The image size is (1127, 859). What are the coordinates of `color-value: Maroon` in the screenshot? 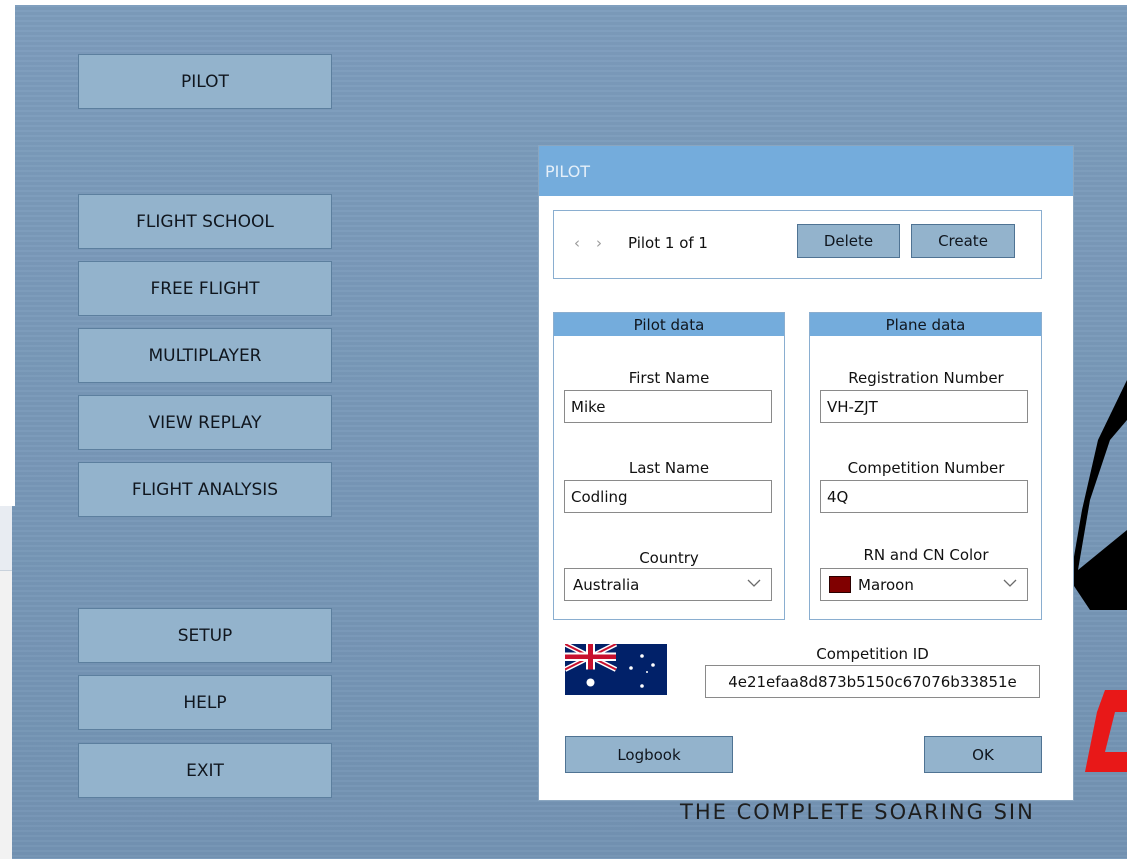 It's located at (886, 584).